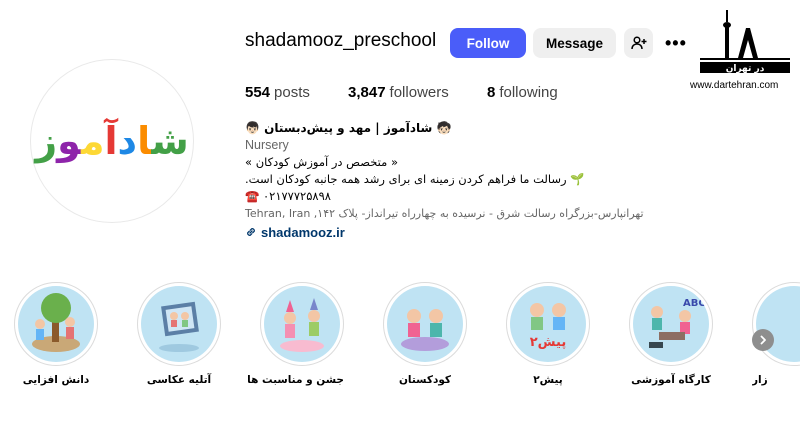 The image size is (800, 421). What do you see at coordinates (528, 92) in the screenshot?
I see `following-label: following` at bounding box center [528, 92].